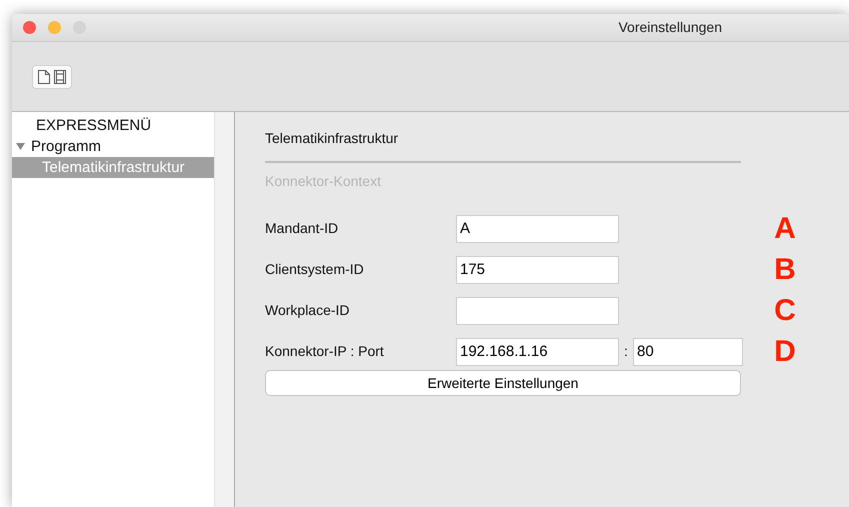  I want to click on input-field: A, so click(537, 228).